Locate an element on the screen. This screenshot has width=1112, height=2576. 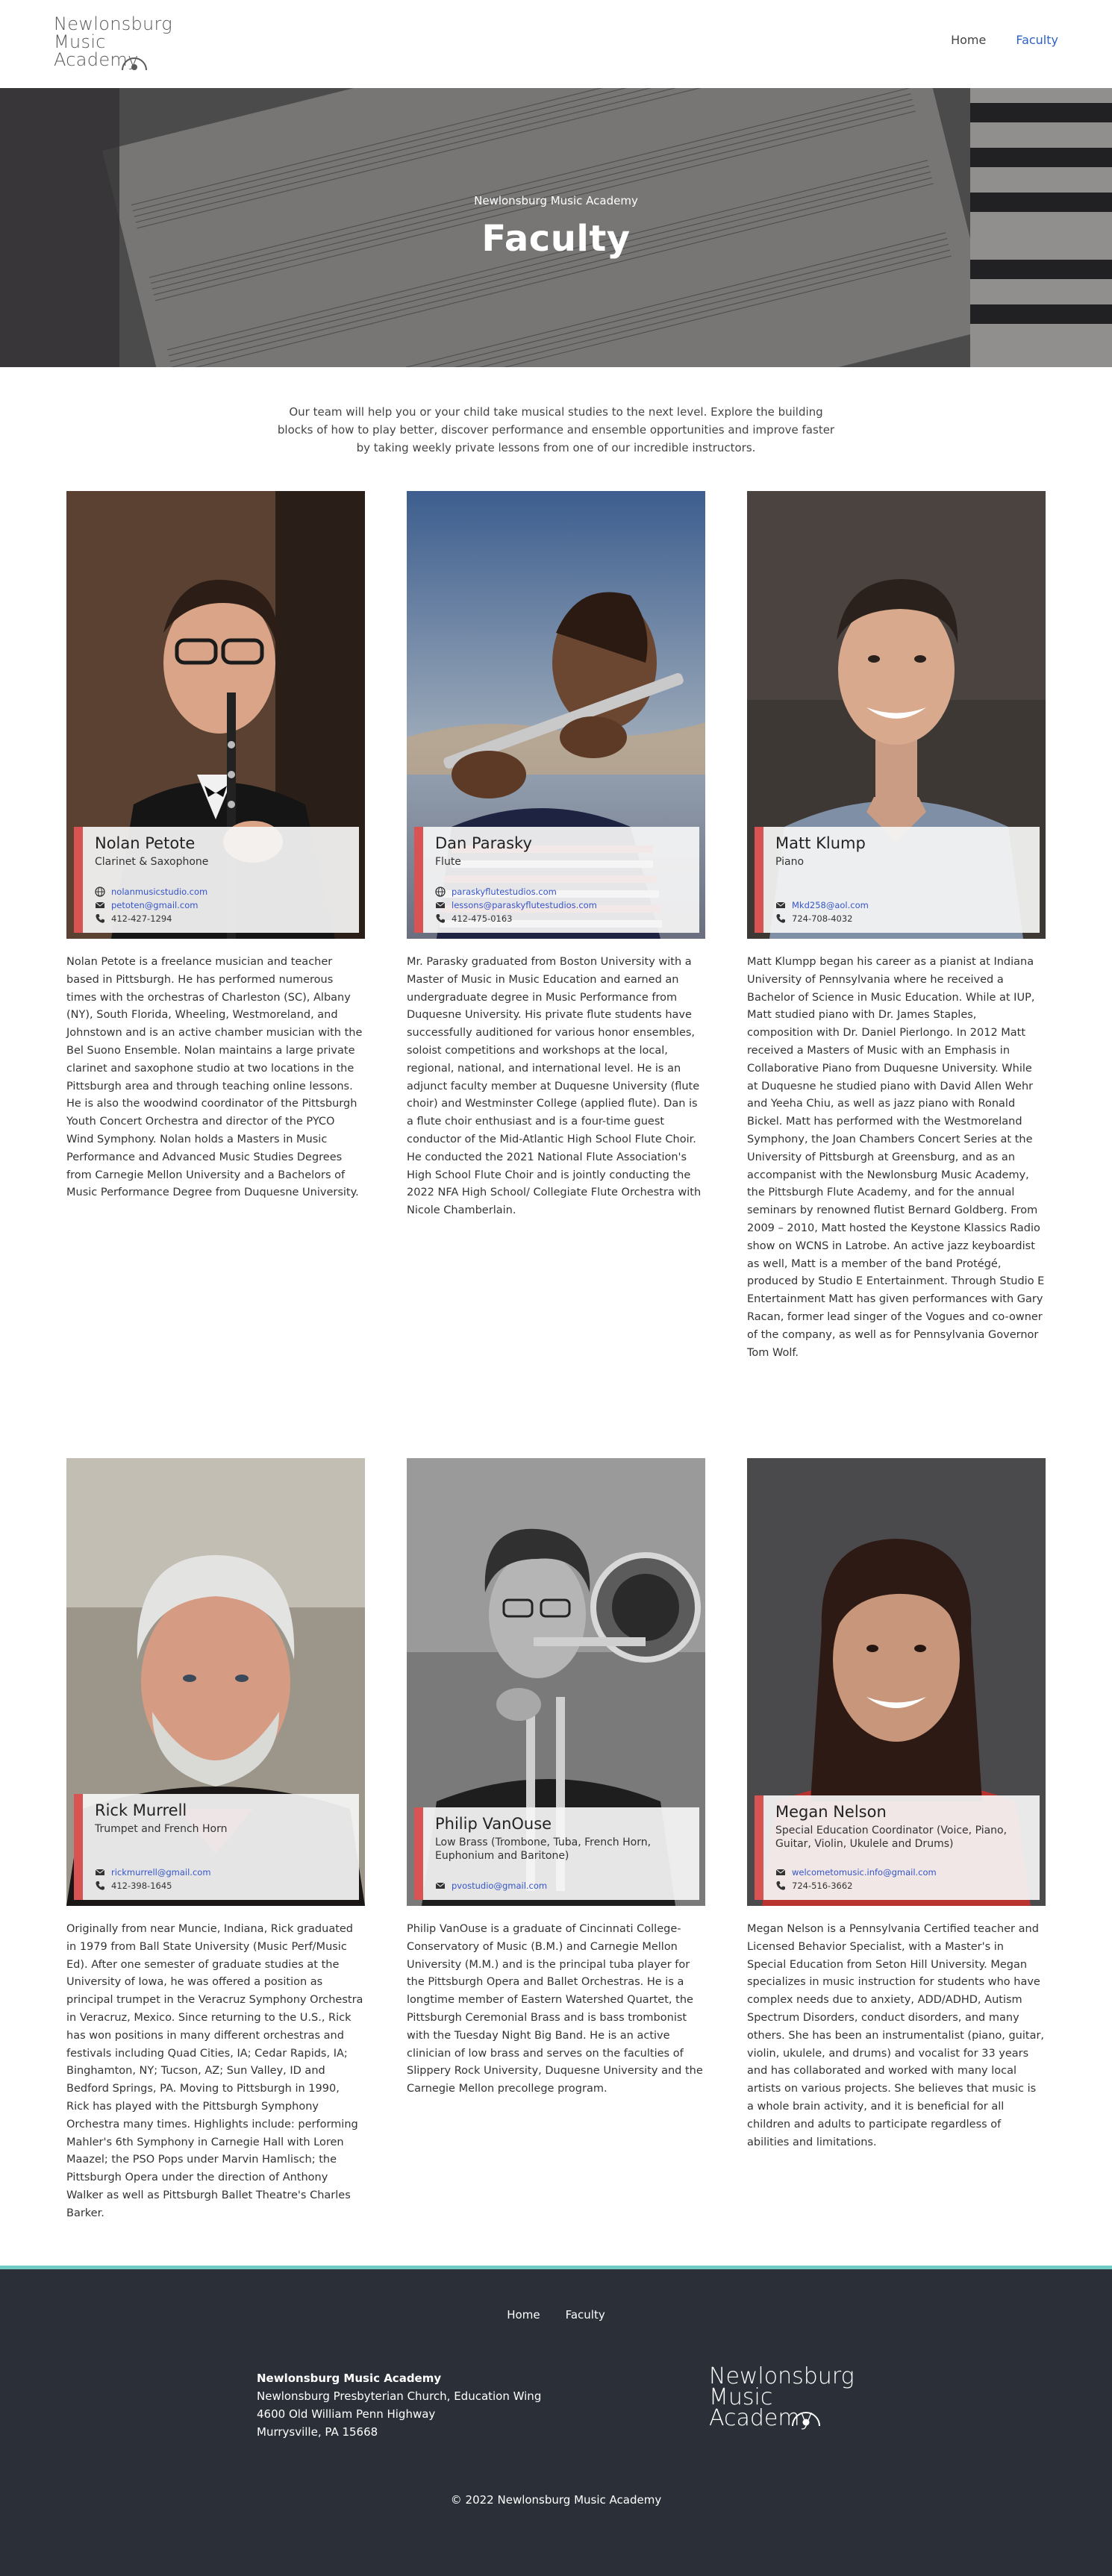
faculty-instrument: Clarinet & Saxophone is located at coordinates (152, 862).